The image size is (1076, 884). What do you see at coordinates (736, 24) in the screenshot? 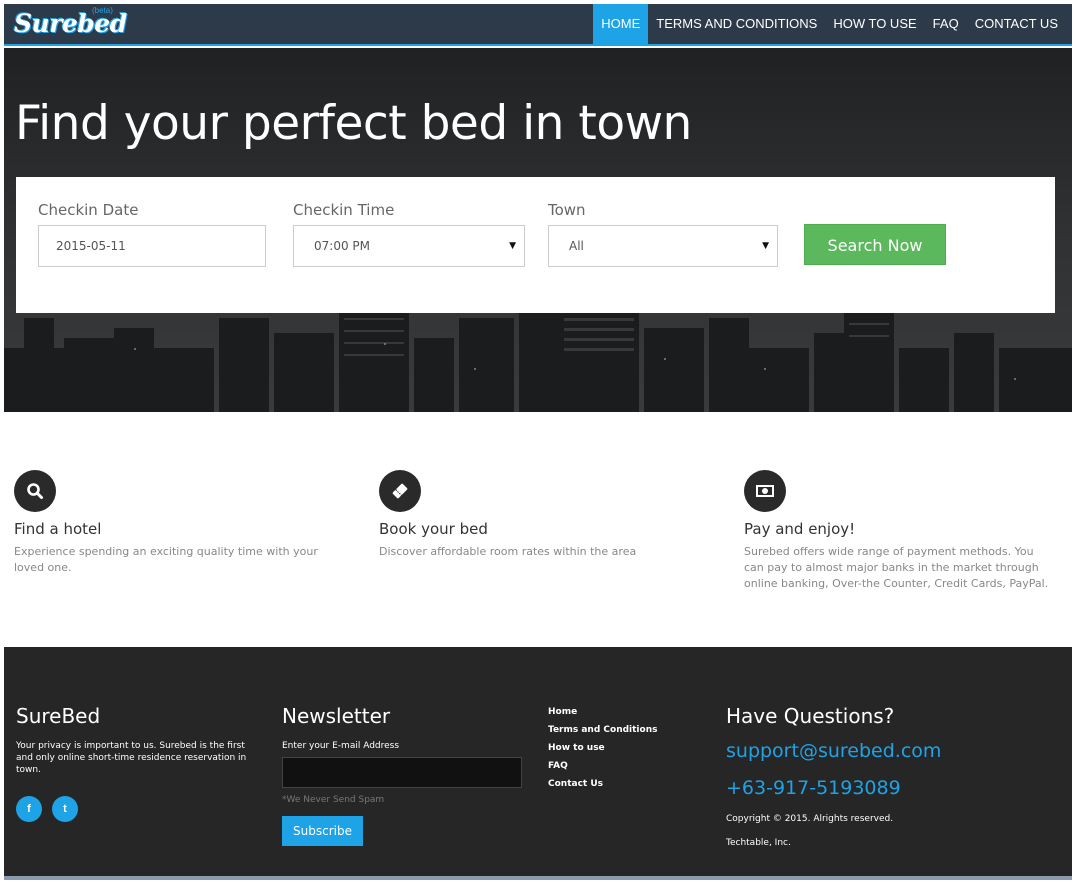
I see `nav-terms: TERMS AND CONDITIONS` at bounding box center [736, 24].